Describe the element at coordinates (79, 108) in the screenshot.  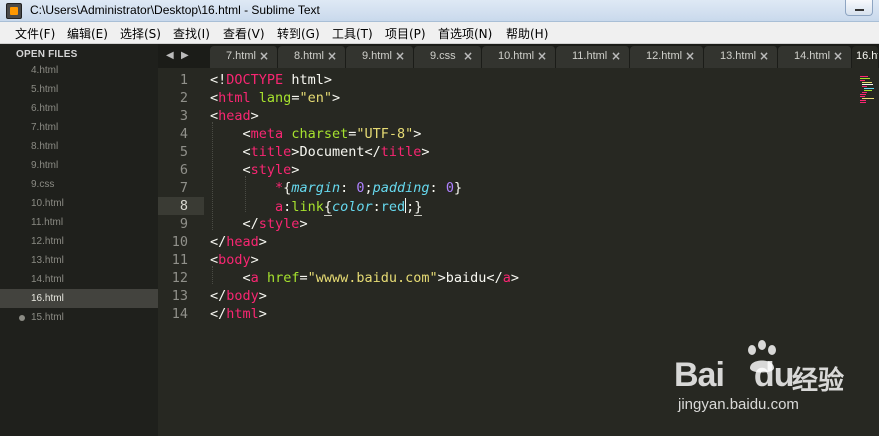
I see `sidebar-file: 6.html` at that location.